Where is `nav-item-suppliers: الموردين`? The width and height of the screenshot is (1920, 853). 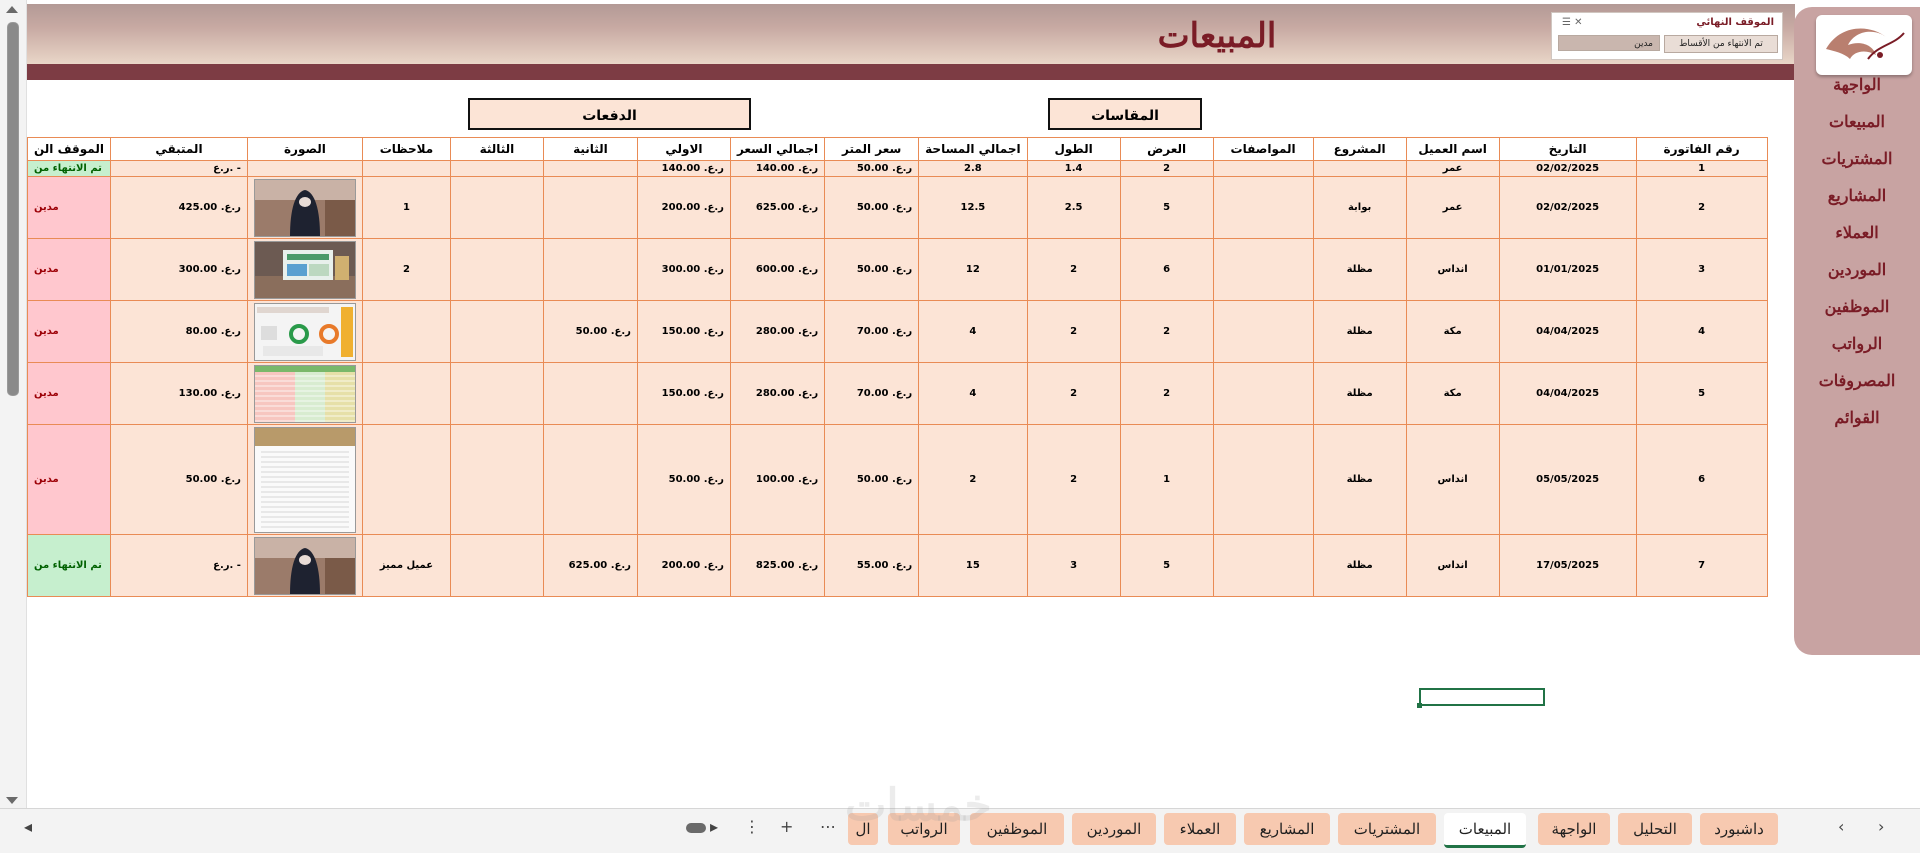
nav-item-suppliers: الموردين is located at coordinates (1857, 269).